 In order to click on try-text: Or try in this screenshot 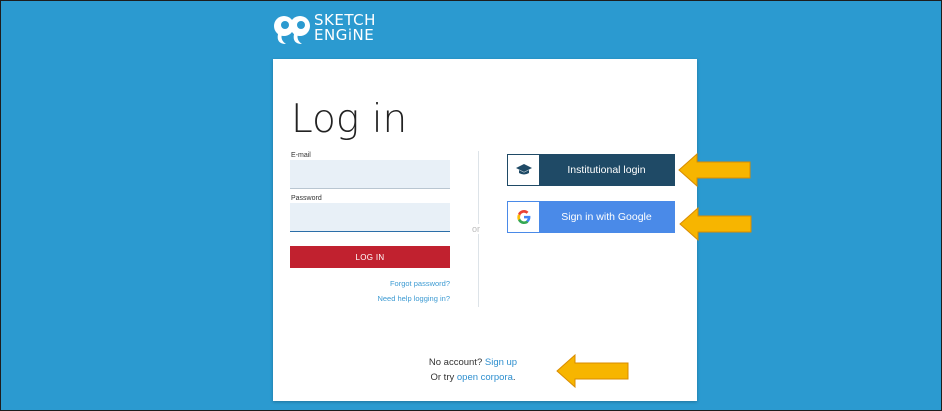, I will do `click(442, 377)`.